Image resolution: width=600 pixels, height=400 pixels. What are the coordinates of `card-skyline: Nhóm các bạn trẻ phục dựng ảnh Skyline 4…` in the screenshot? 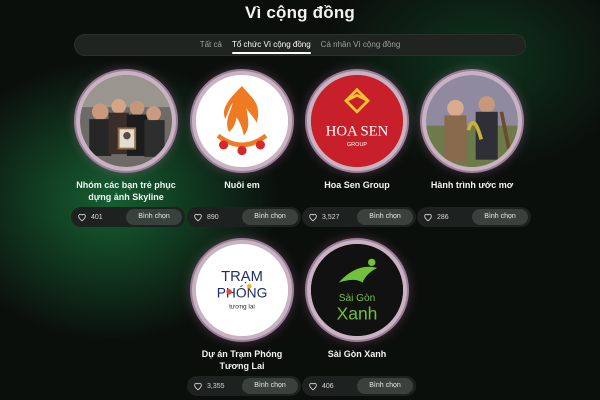 It's located at (128, 149).